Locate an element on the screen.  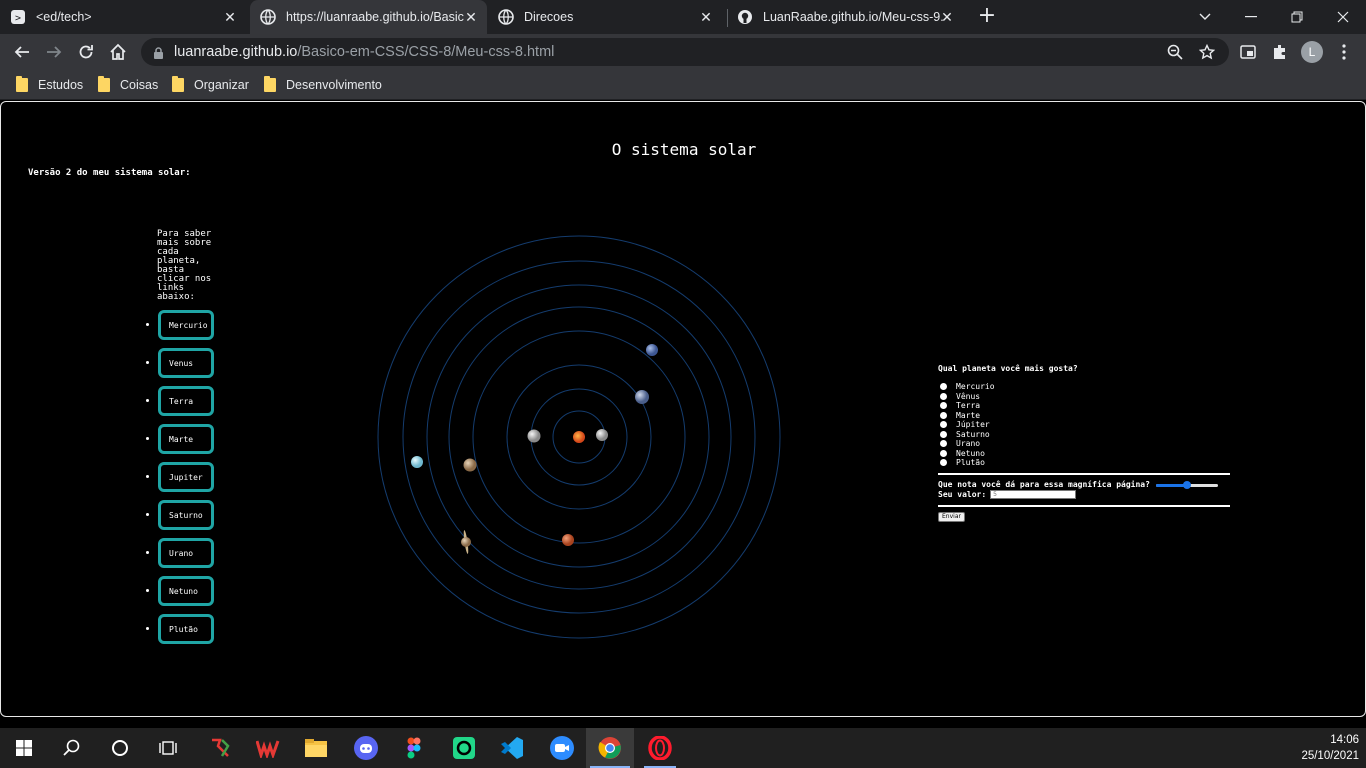
system-clock: 14:06 25/10/2021 is located at coordinates (1330, 748).